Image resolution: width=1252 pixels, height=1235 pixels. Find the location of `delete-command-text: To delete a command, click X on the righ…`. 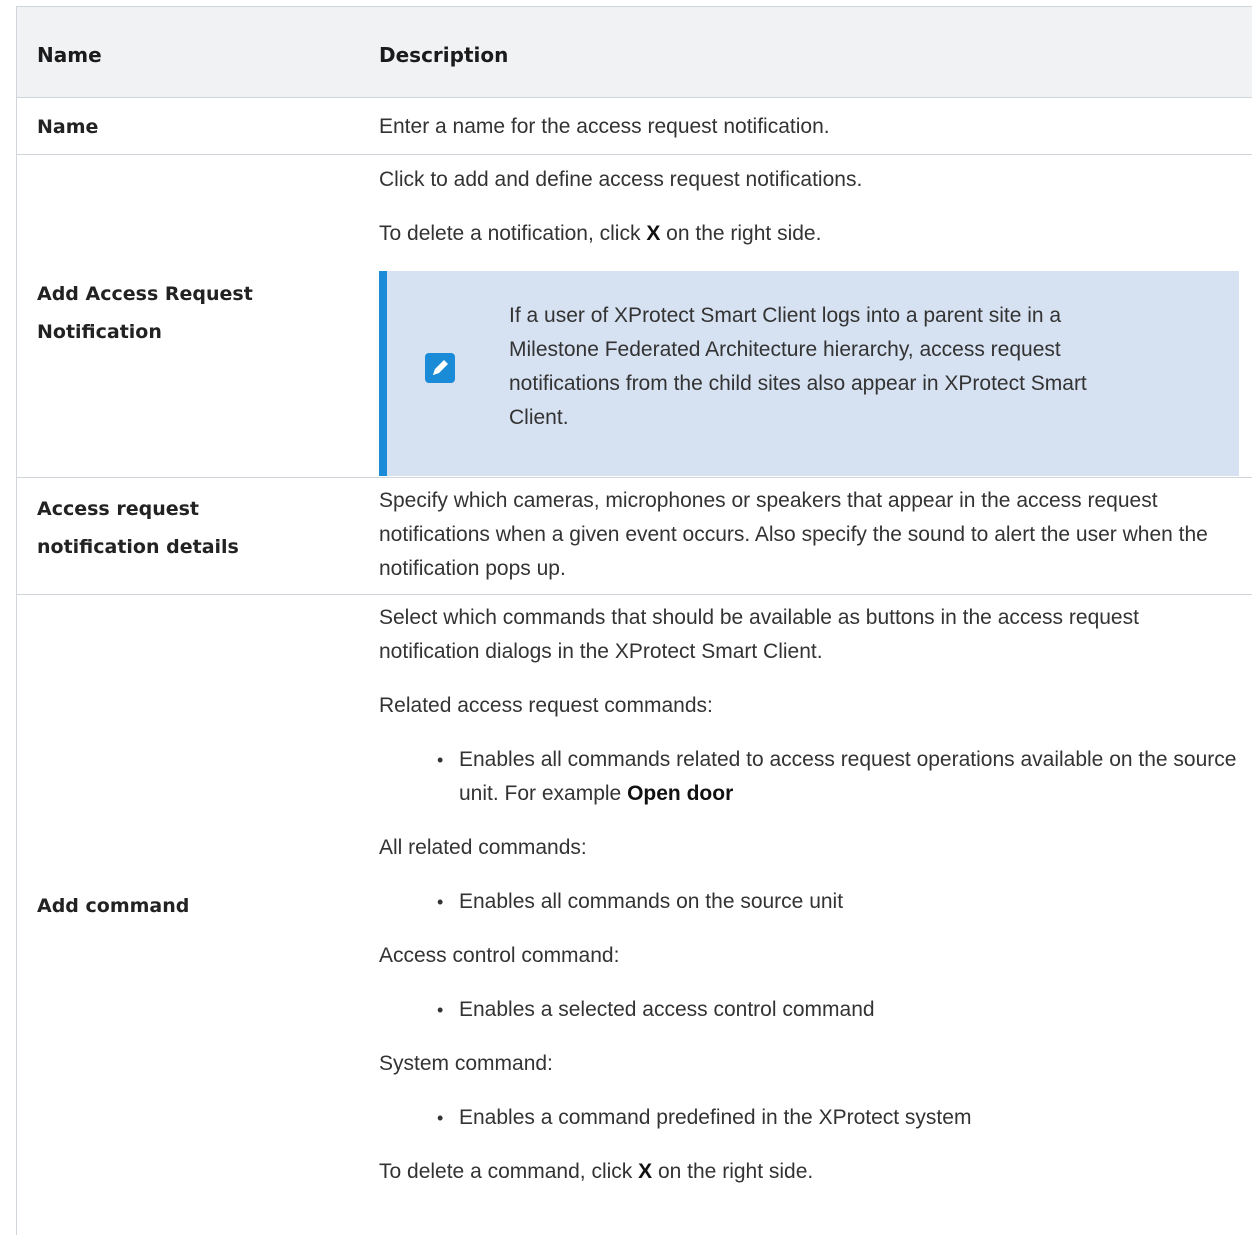

delete-command-text: To delete a command, click X on the righ… is located at coordinates (809, 1172).